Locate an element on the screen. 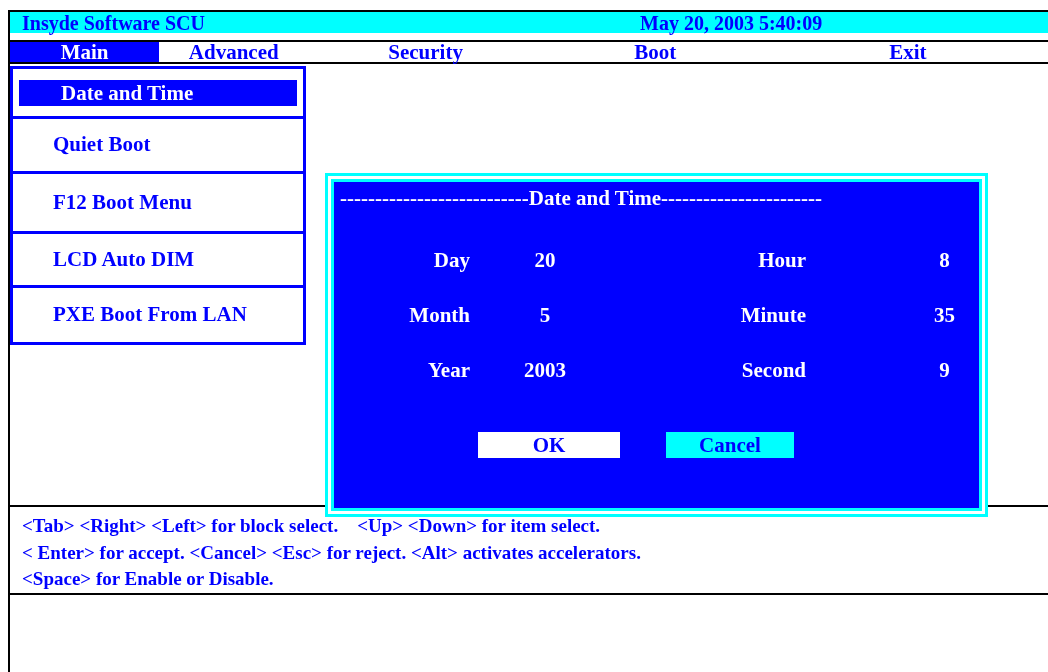 This screenshot has height=672, width=1048. field-value: 35 is located at coordinates (944, 327).